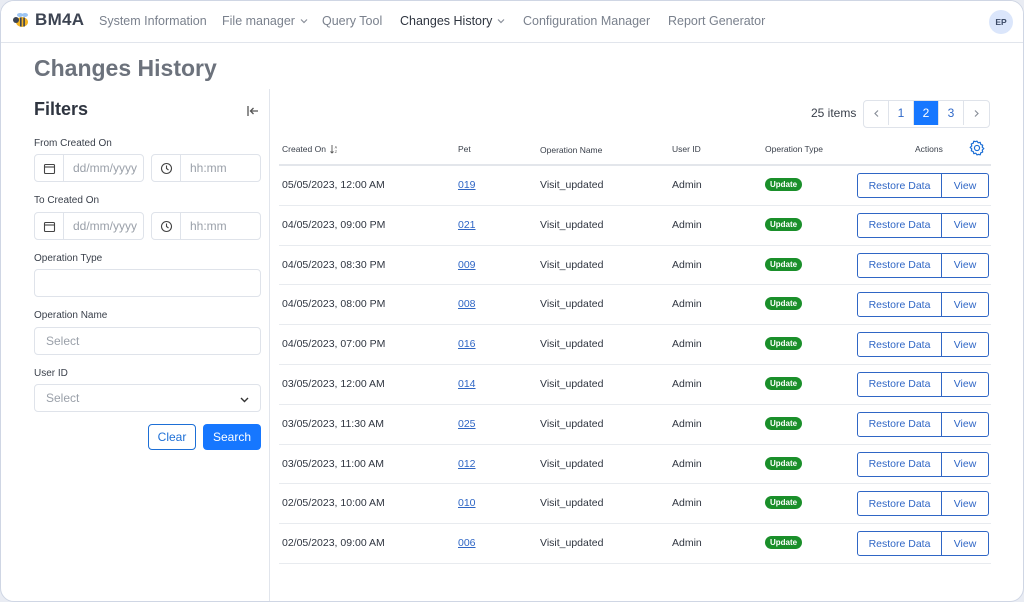  What do you see at coordinates (352, 21) in the screenshot?
I see `nav-item-query-tool: Query Tool` at bounding box center [352, 21].